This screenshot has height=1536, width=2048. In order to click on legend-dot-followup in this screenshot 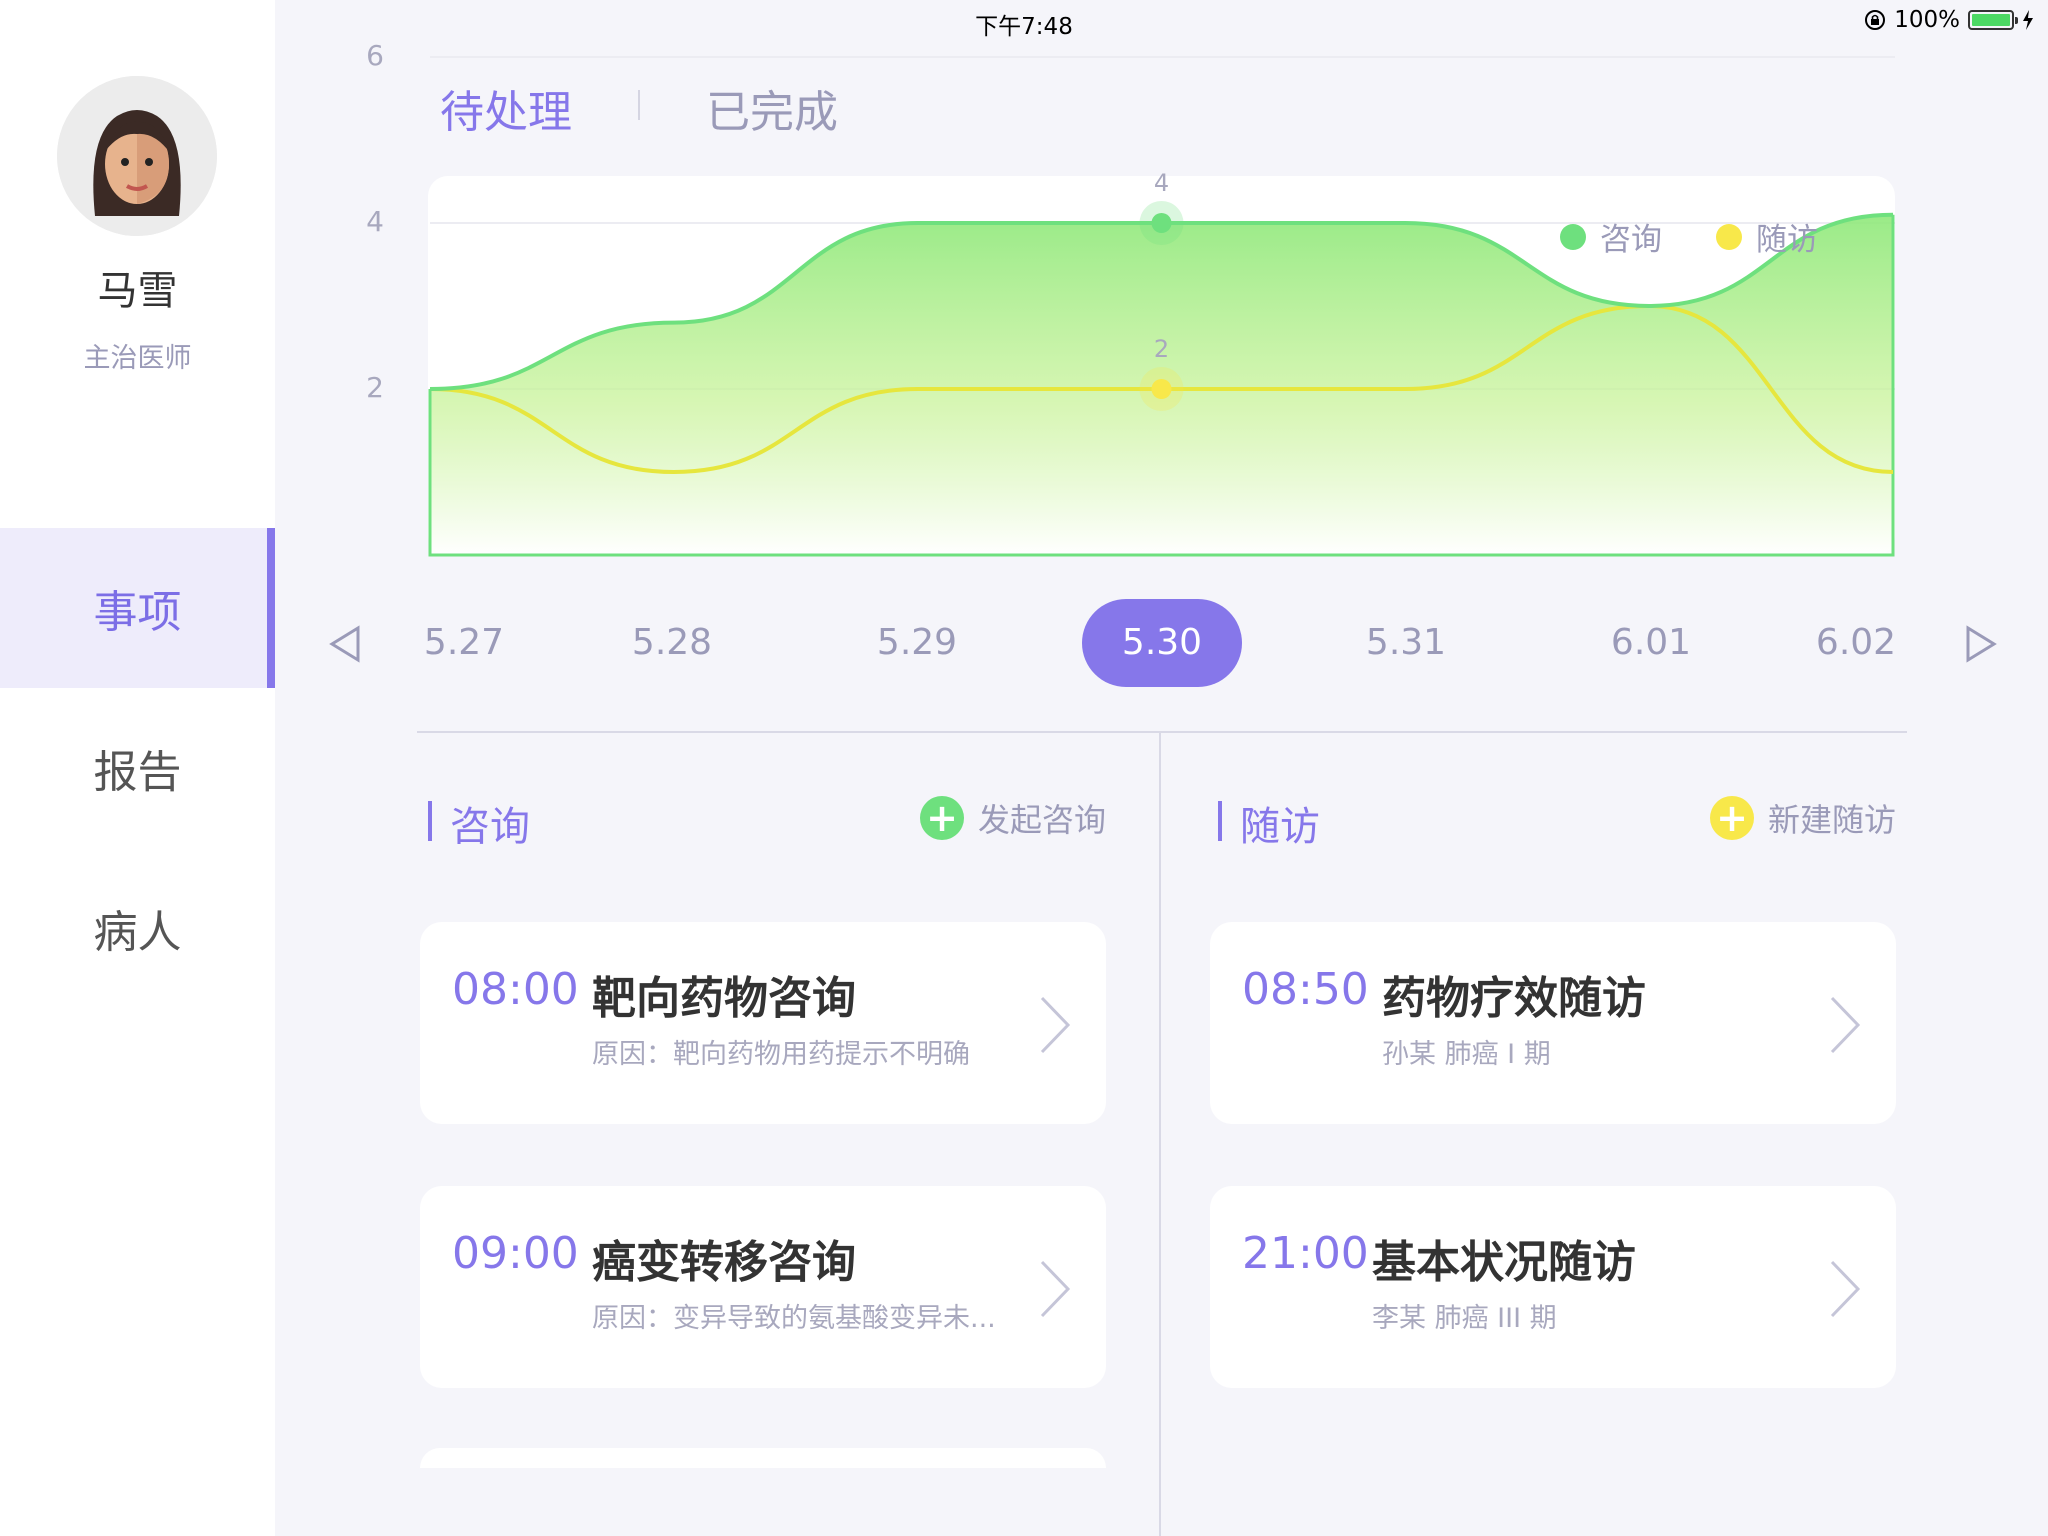, I will do `click(1729, 236)`.